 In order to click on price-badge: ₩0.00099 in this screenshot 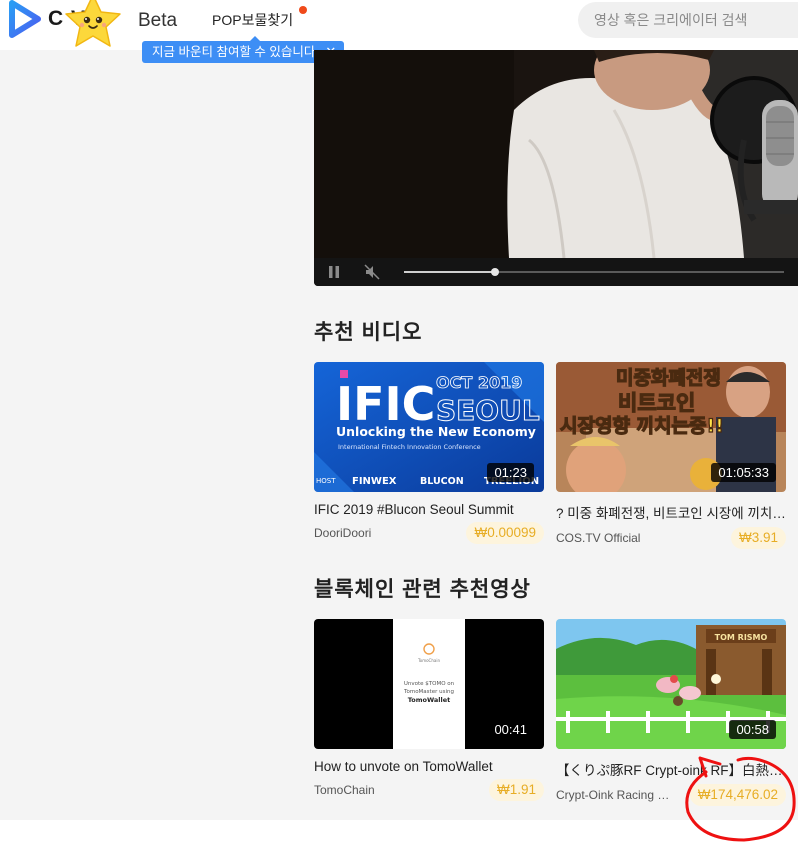, I will do `click(505, 533)`.